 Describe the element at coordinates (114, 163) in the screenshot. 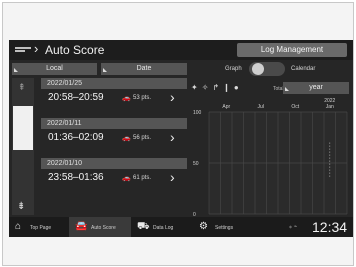

I see `date-header: 2022/01/10` at that location.